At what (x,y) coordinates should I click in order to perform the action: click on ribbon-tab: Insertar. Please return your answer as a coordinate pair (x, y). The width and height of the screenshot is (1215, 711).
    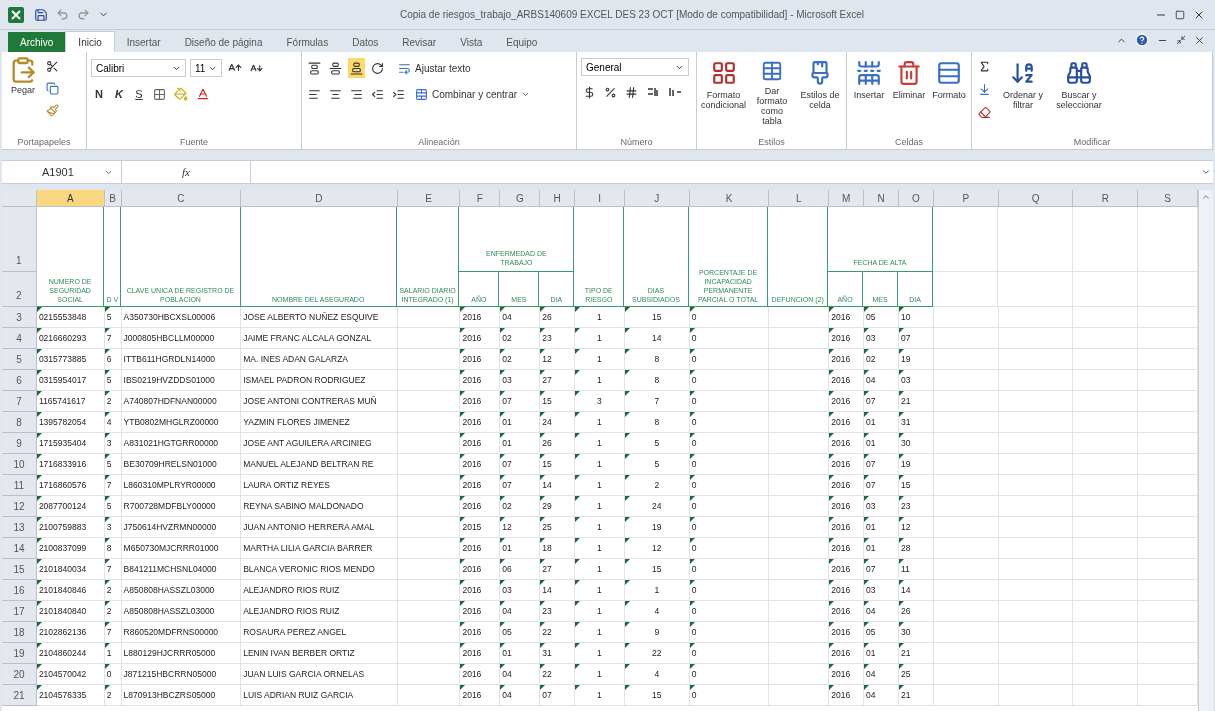
    Looking at the image, I should click on (143, 42).